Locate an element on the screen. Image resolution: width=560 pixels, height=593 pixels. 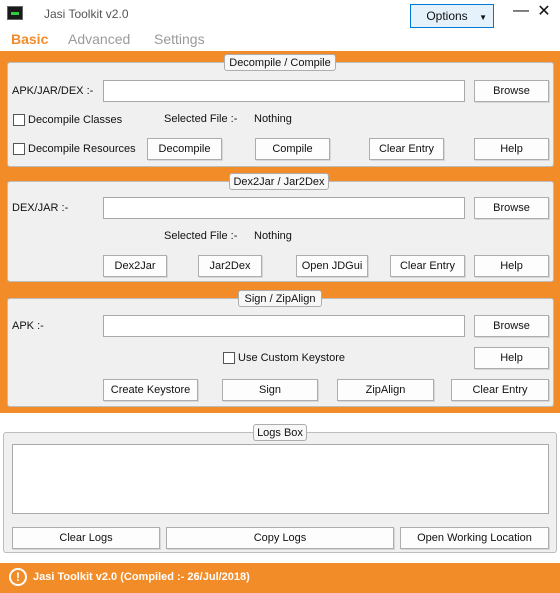
logs-legend: Logs Box is located at coordinates (280, 432).